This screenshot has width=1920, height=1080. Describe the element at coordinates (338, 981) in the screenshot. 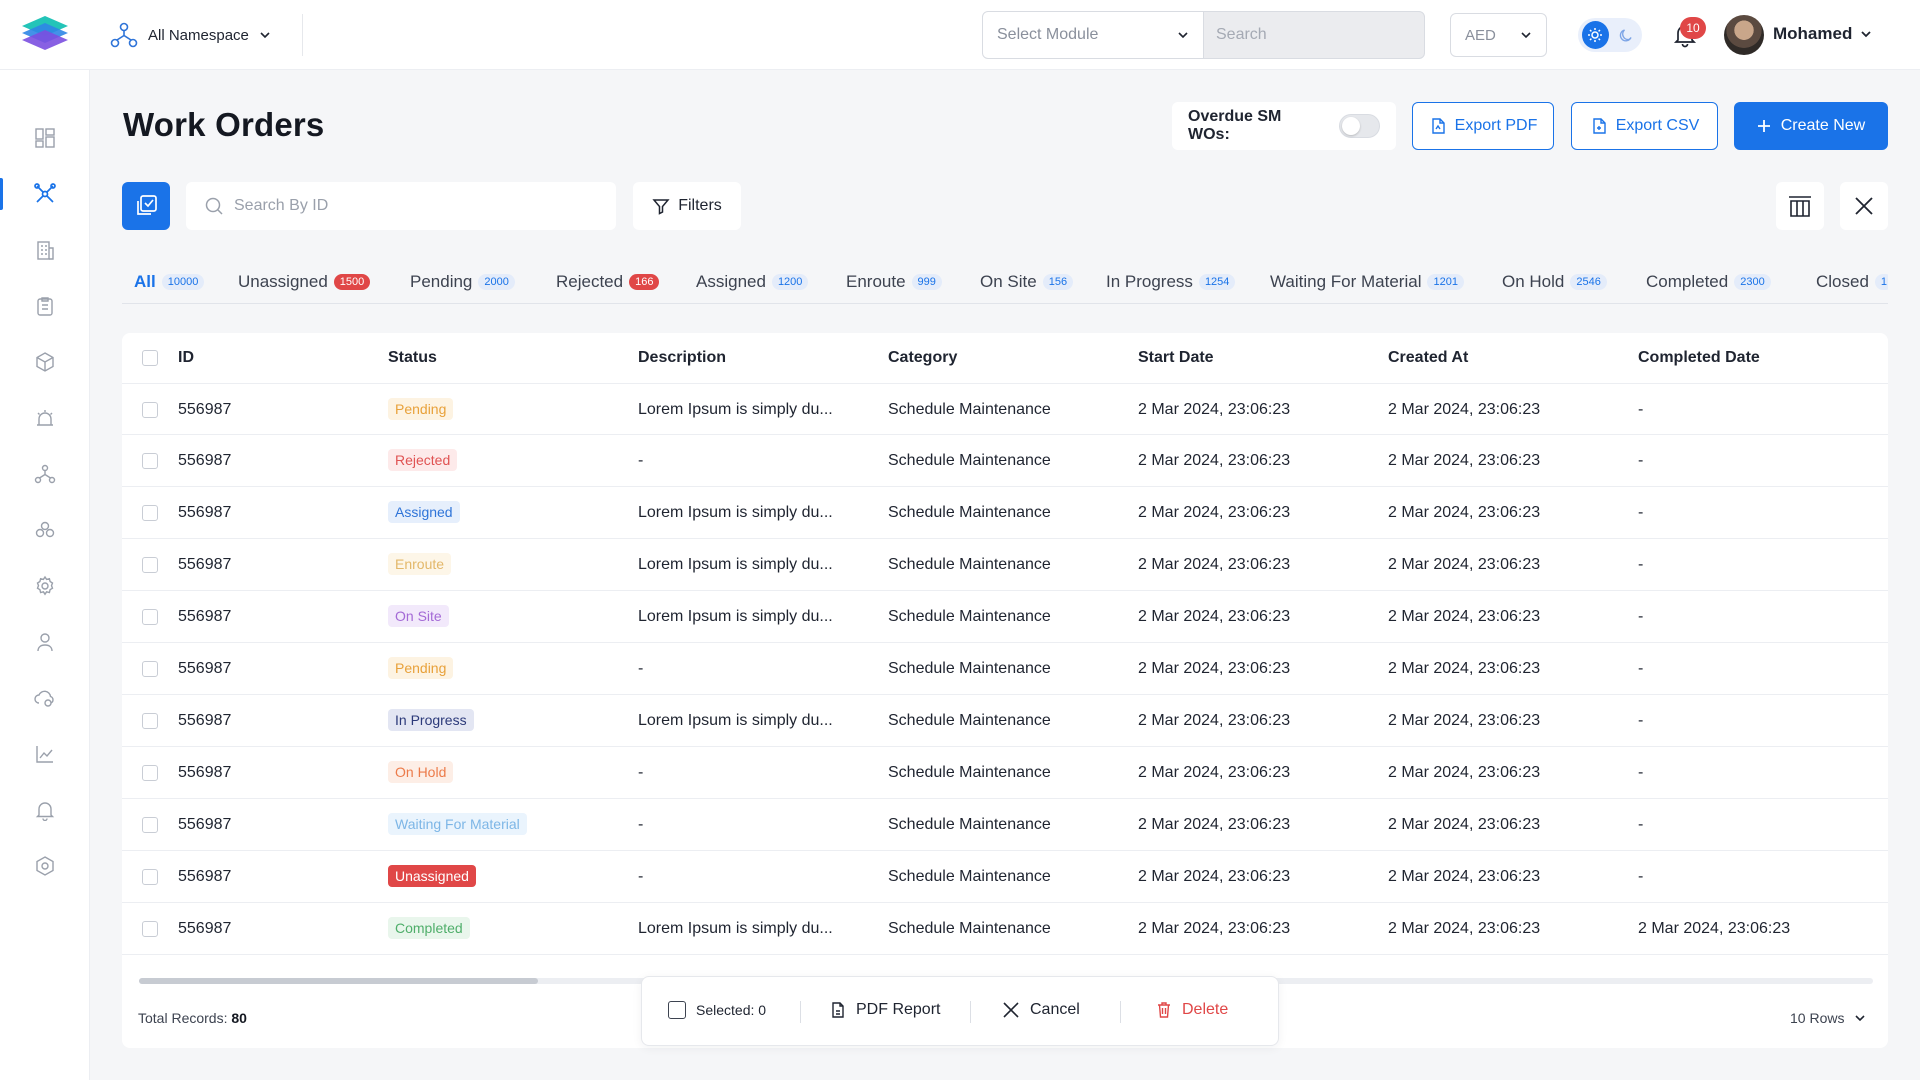

I see `scrollbar-thumb` at that location.